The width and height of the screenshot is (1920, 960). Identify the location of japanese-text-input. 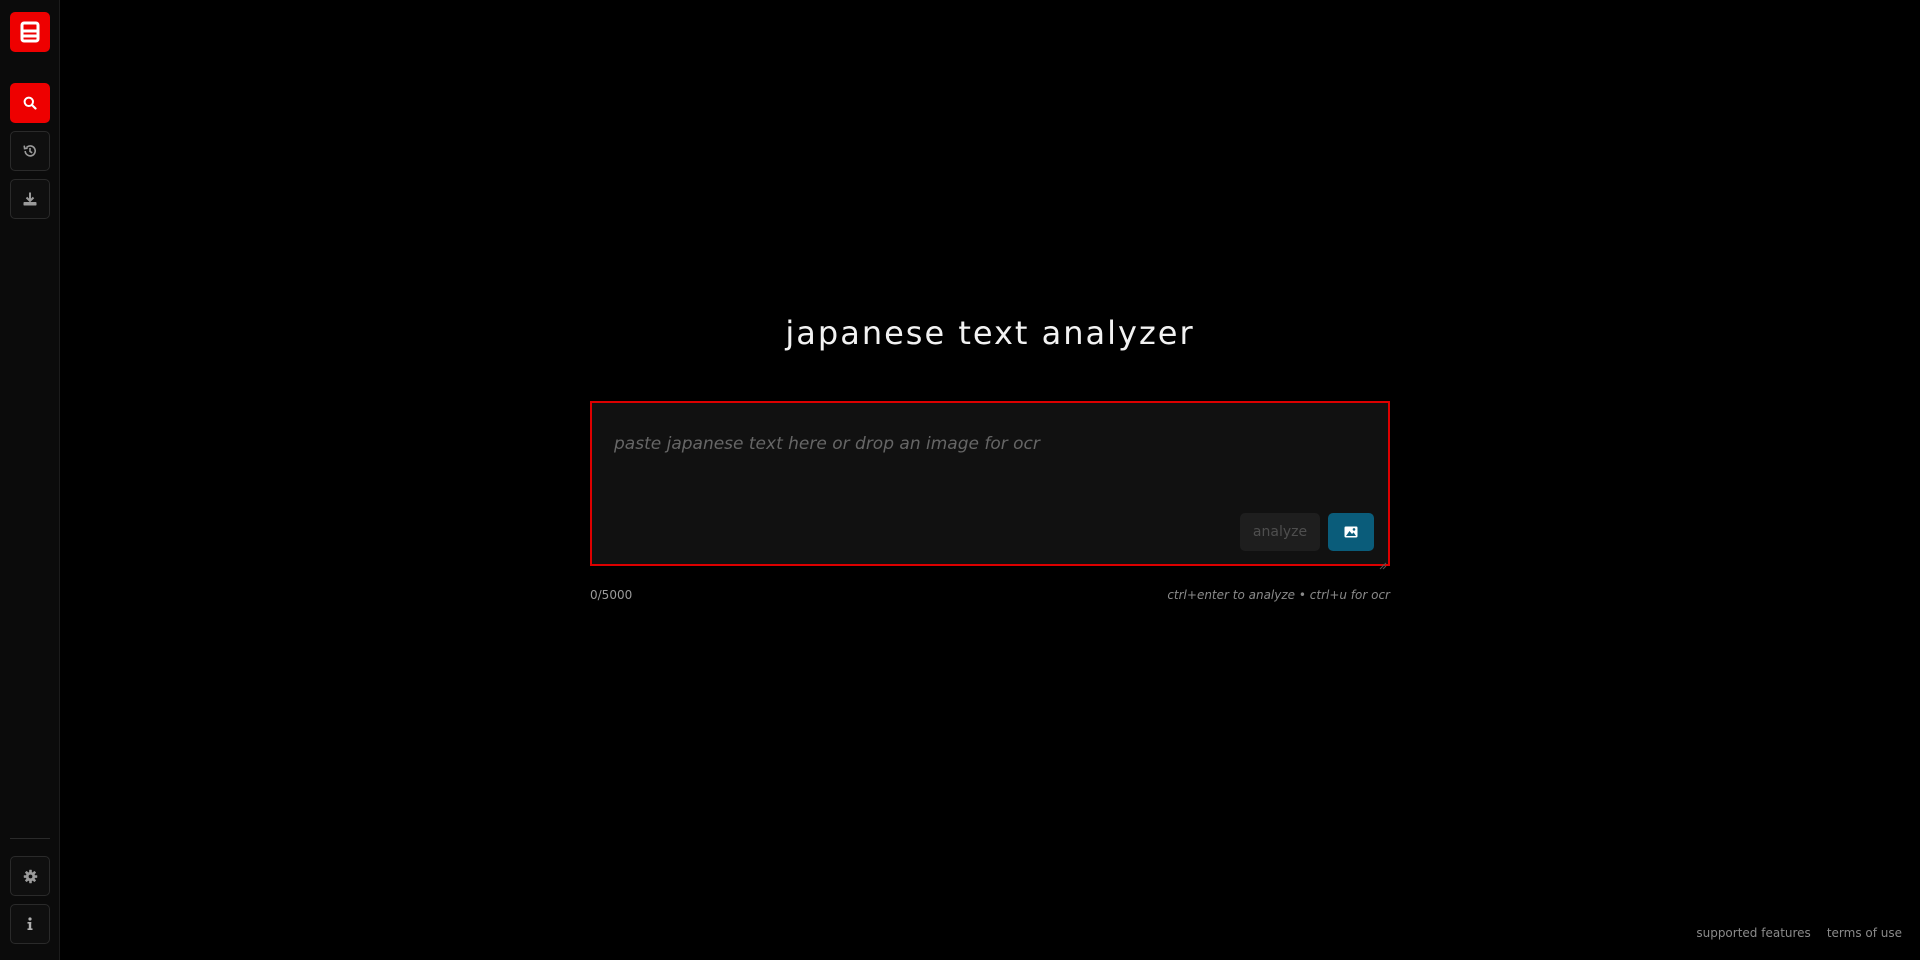
(984, 444).